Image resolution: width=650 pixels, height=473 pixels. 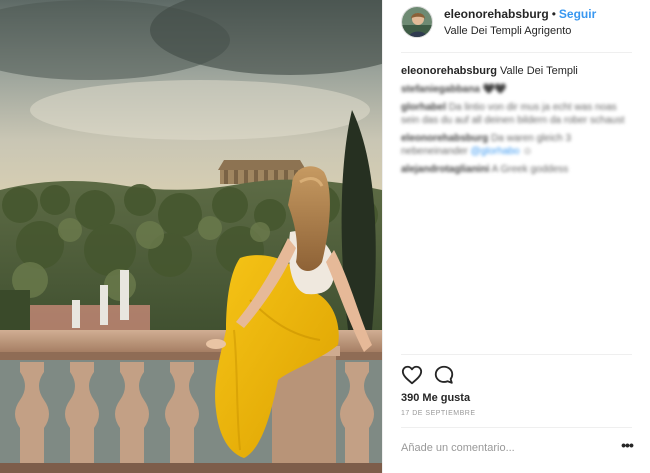 I want to click on comment-username: eleonorehabsburg, so click(x=444, y=138).